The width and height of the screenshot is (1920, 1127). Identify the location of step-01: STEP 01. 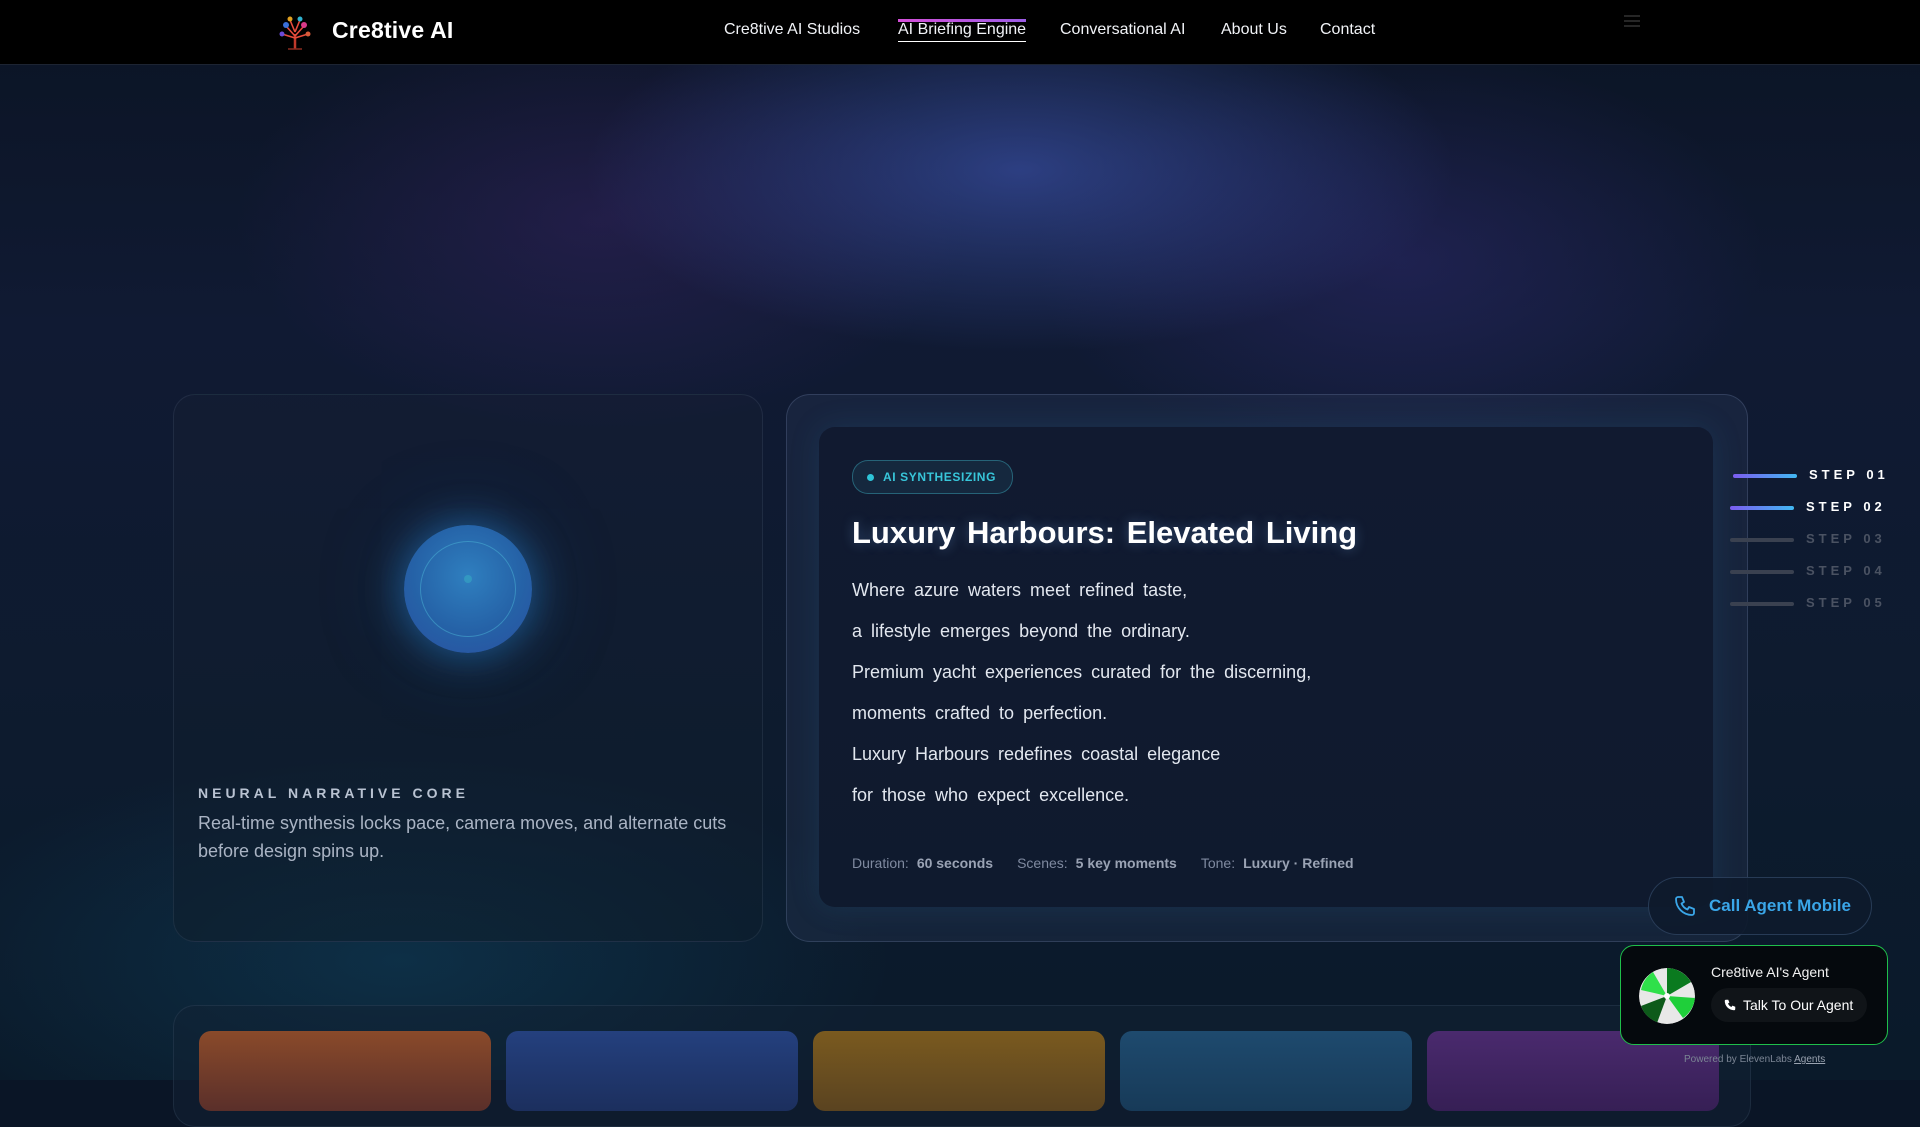
(1818, 476).